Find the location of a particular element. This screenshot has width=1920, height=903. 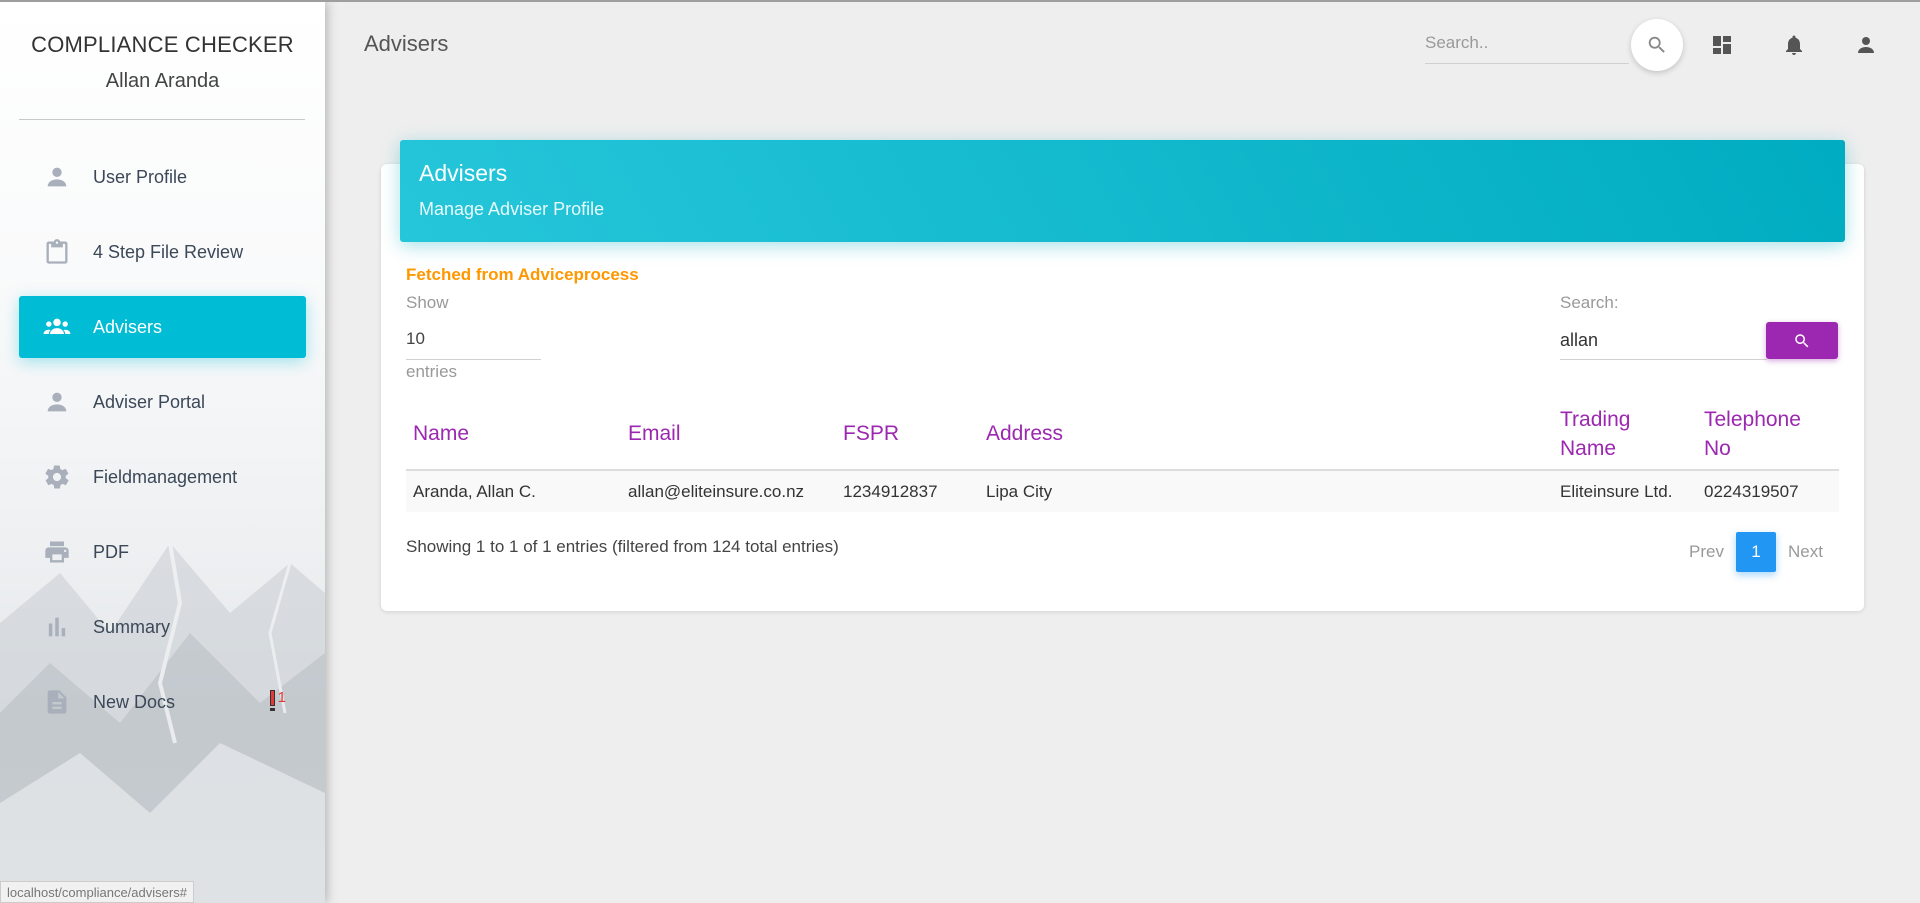

table-search-input is located at coordinates (1663, 340).